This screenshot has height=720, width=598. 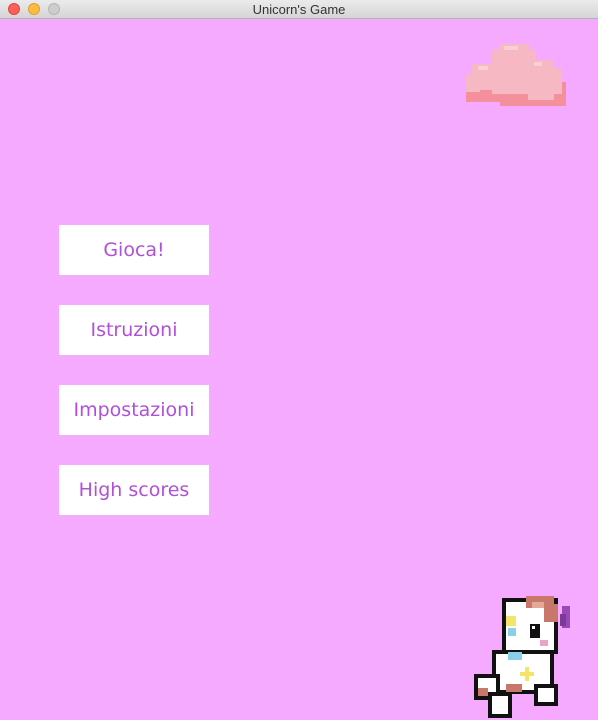 I want to click on high-scores-button: High scores, so click(x=134, y=490).